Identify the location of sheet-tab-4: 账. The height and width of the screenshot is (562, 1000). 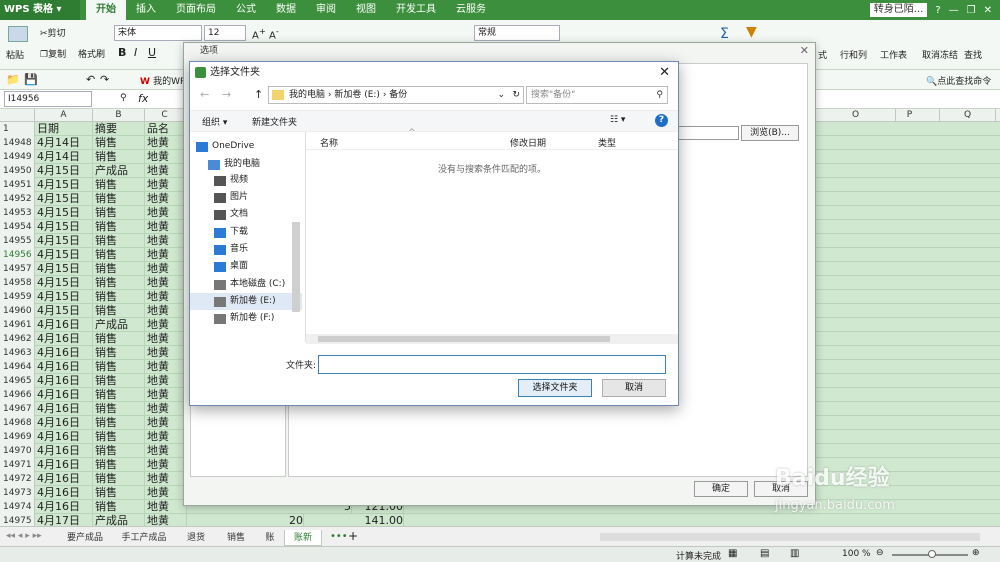
(270, 538).